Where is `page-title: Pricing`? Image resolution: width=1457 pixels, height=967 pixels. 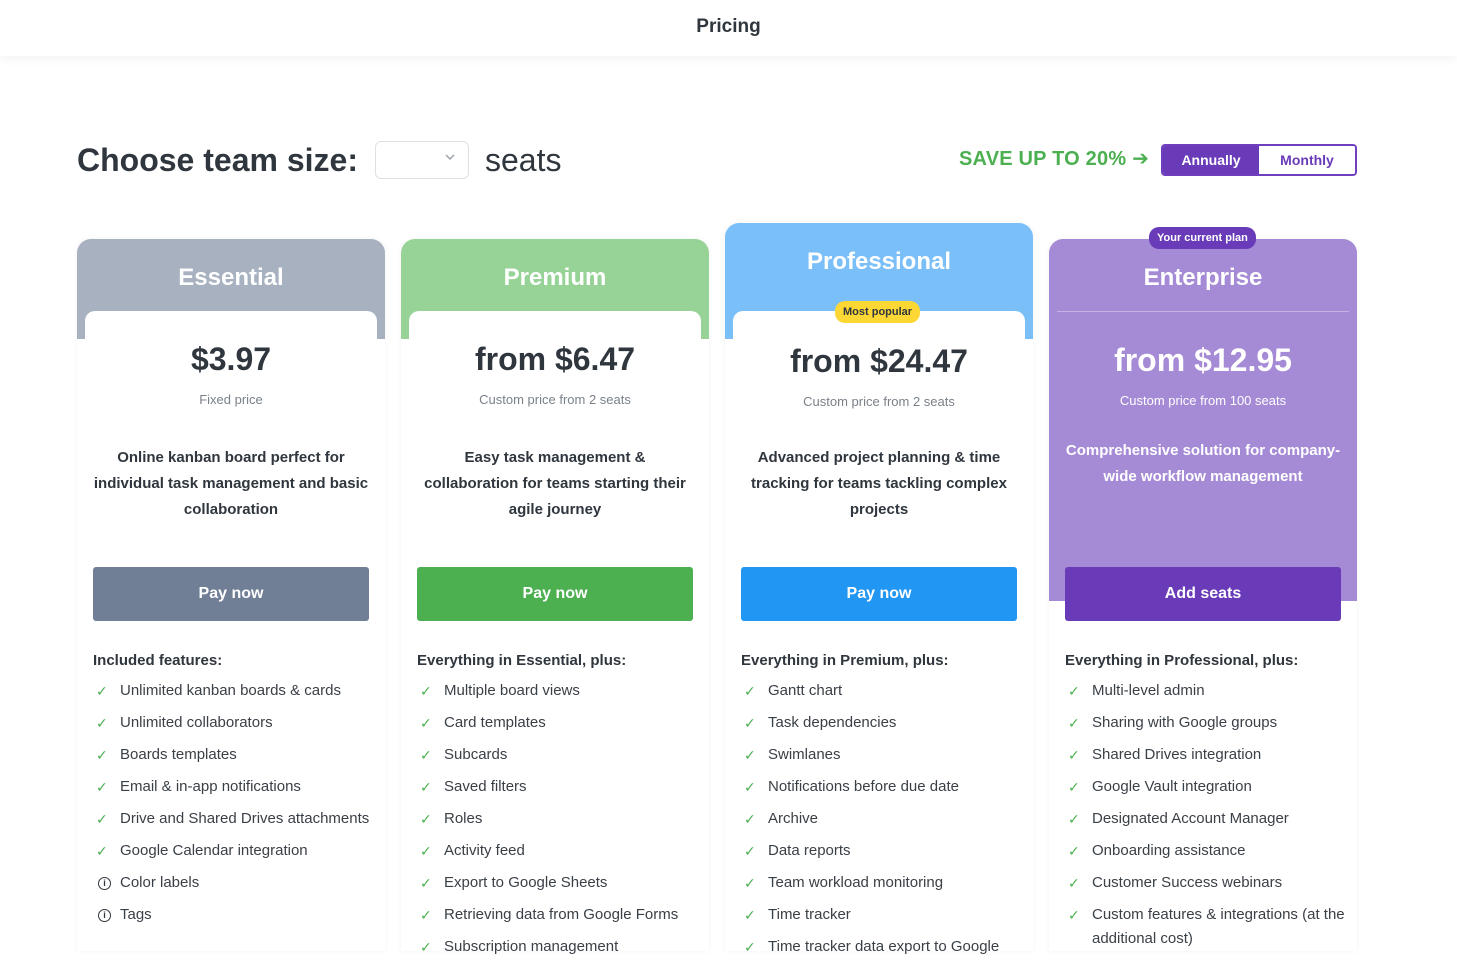
page-title: Pricing is located at coordinates (728, 26).